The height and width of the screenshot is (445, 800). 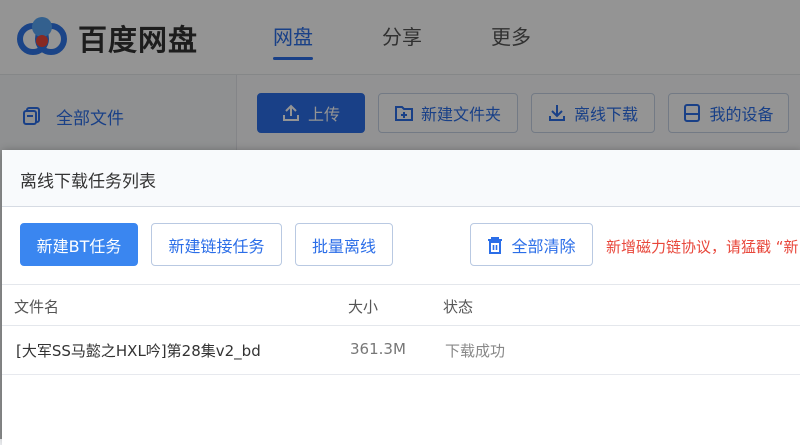 I want to click on column-size: 大小, so click(x=363, y=307).